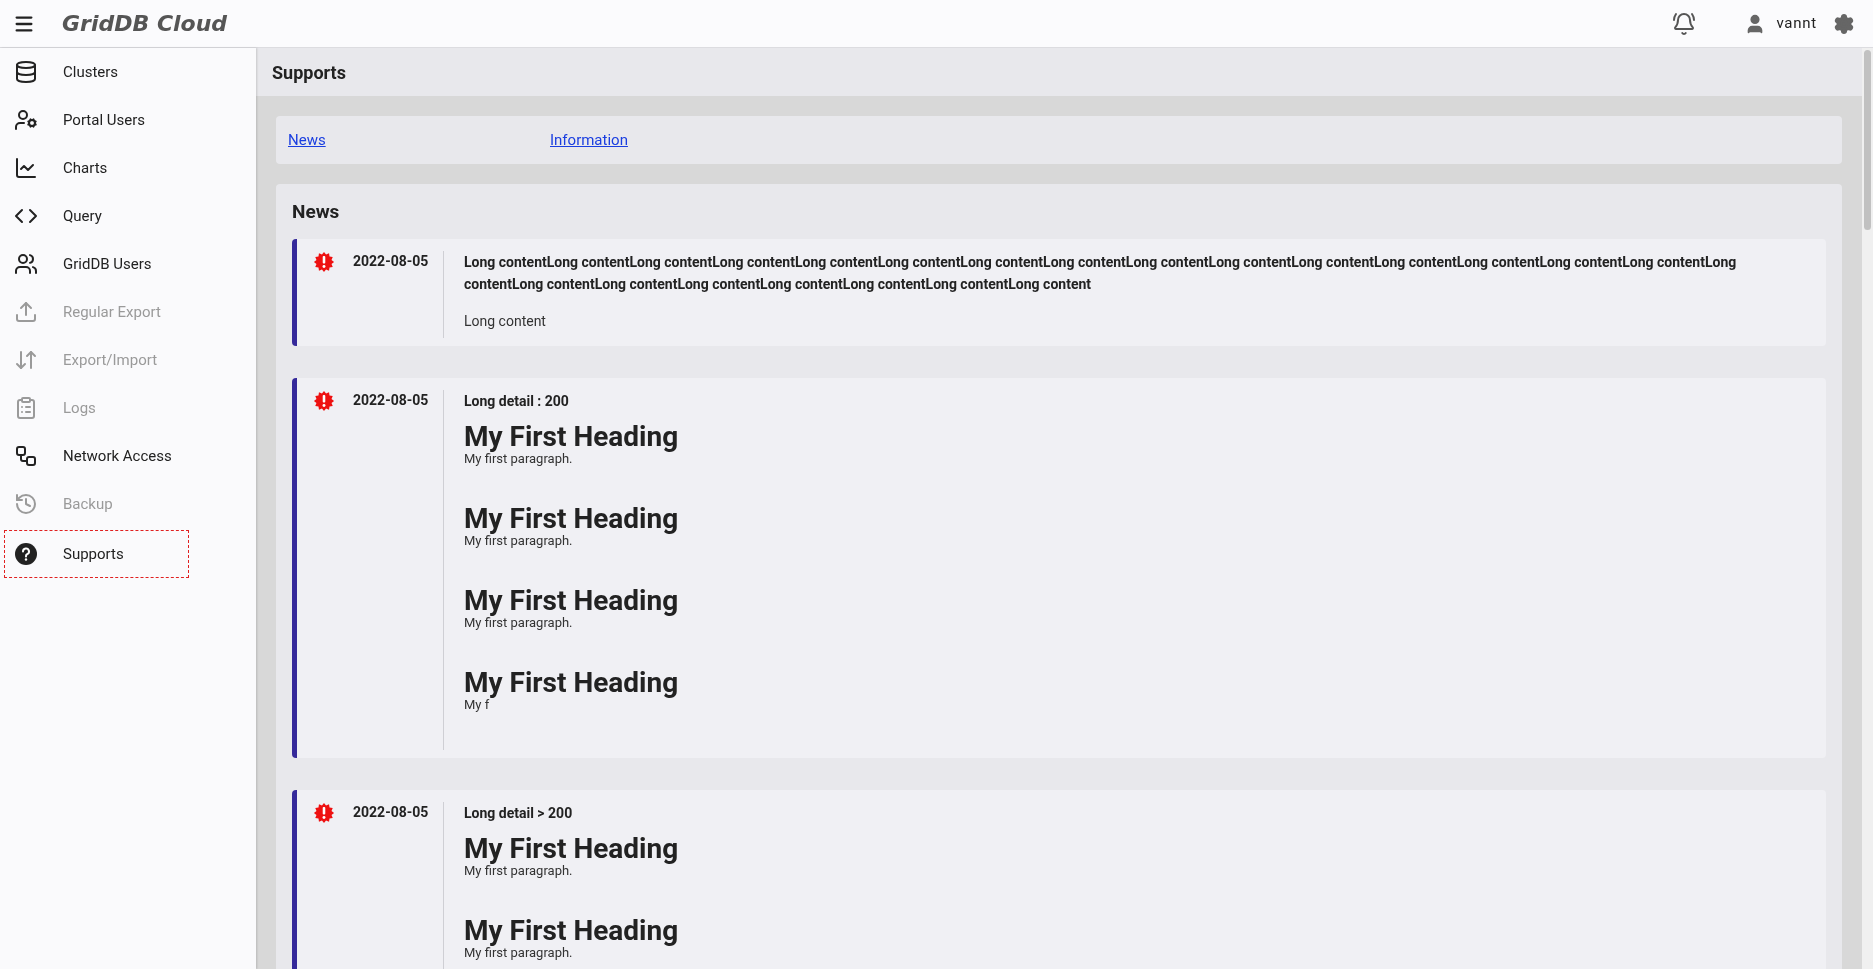 The height and width of the screenshot is (969, 1873). Describe the element at coordinates (517, 401) in the screenshot. I see `news-headline: Long detail : 200` at that location.